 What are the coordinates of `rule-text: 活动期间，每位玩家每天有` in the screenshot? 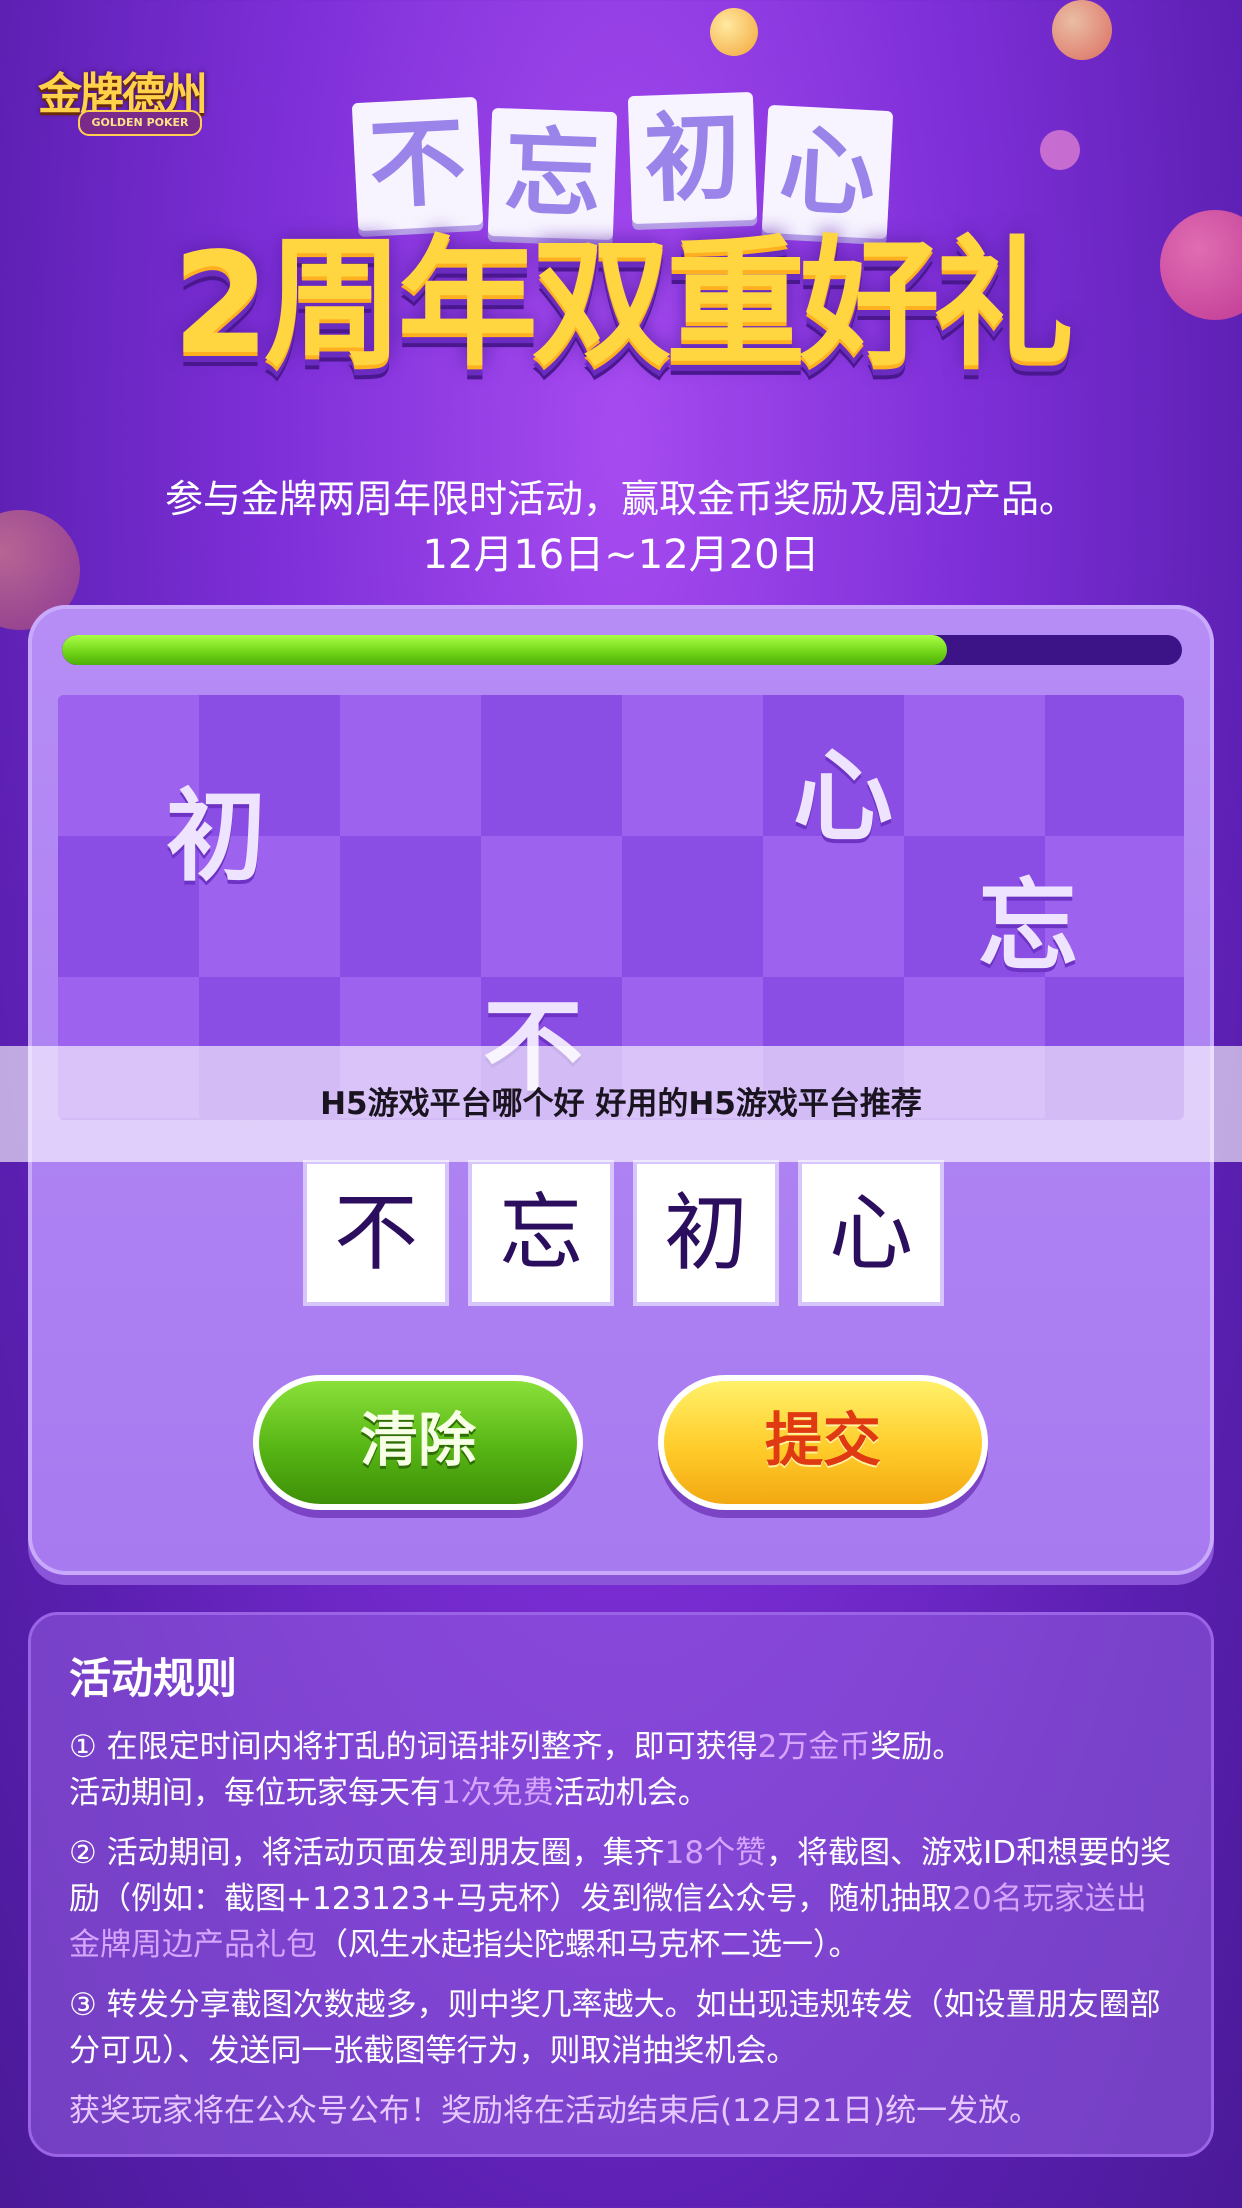 It's located at (255, 1793).